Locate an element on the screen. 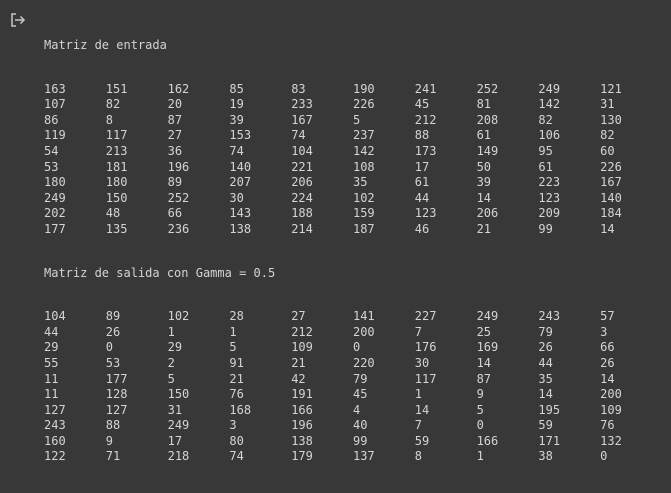 The image size is (671, 493). input-matrix-row: 180 180 89 207 206 35 61 39 223 167 is located at coordinates (353, 183).